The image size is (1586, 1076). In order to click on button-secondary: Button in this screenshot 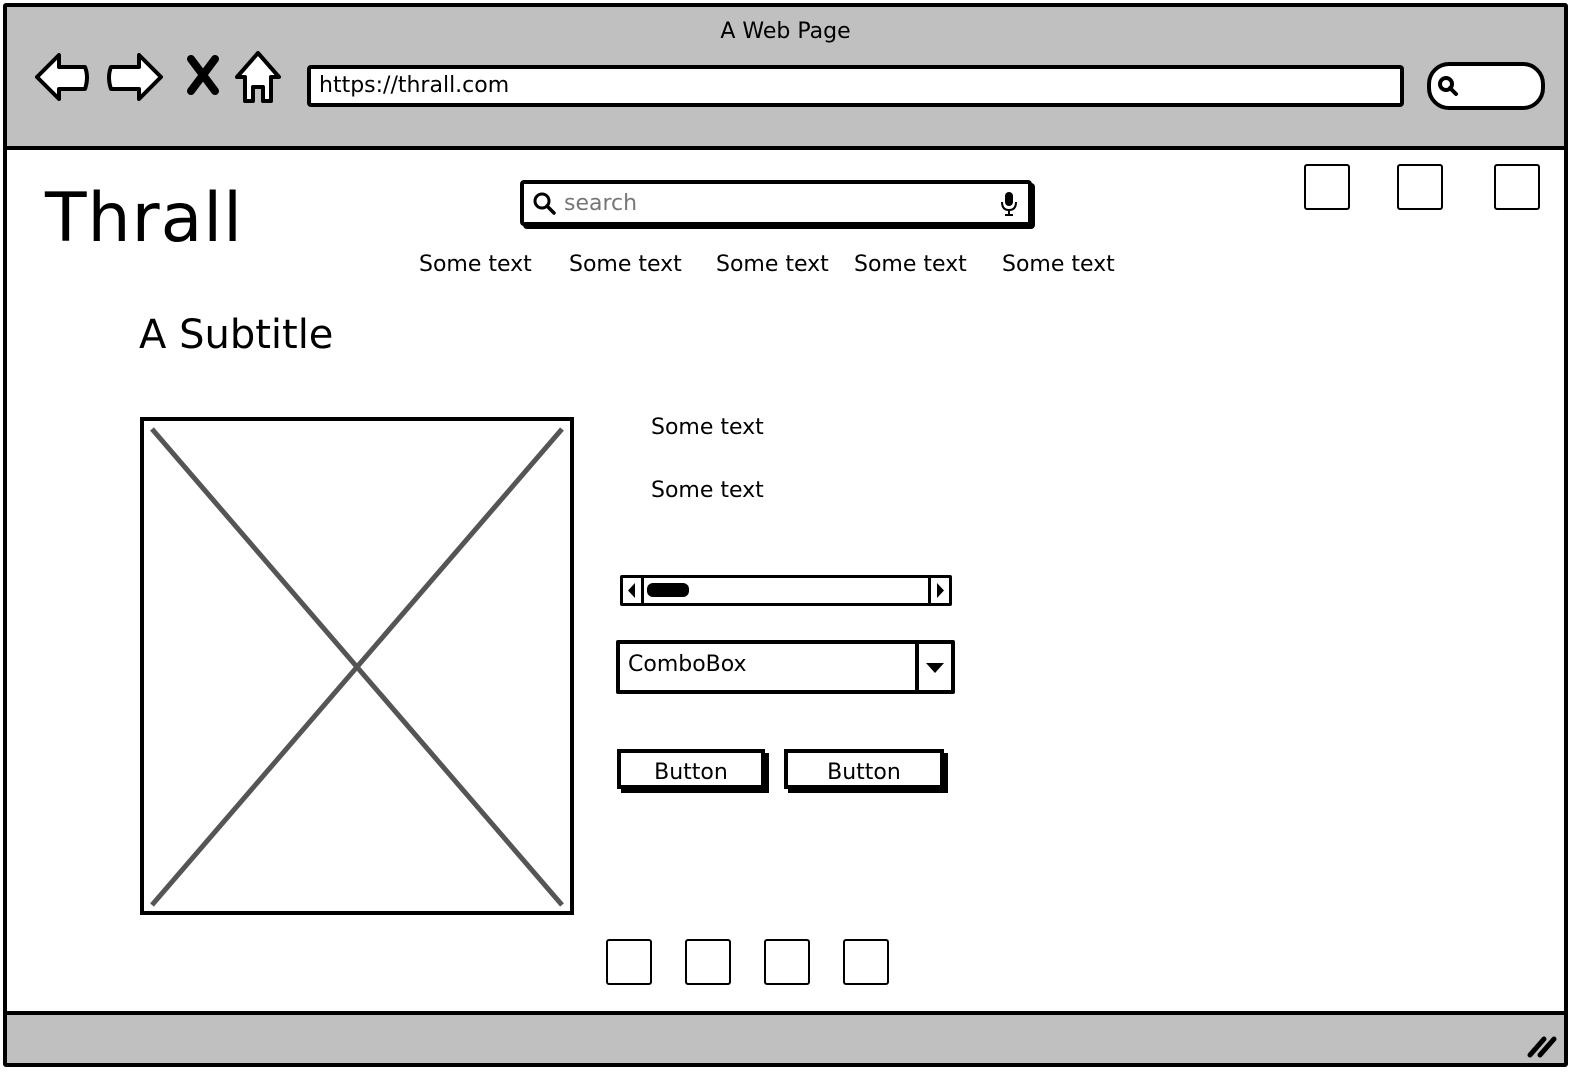, I will do `click(864, 769)`.